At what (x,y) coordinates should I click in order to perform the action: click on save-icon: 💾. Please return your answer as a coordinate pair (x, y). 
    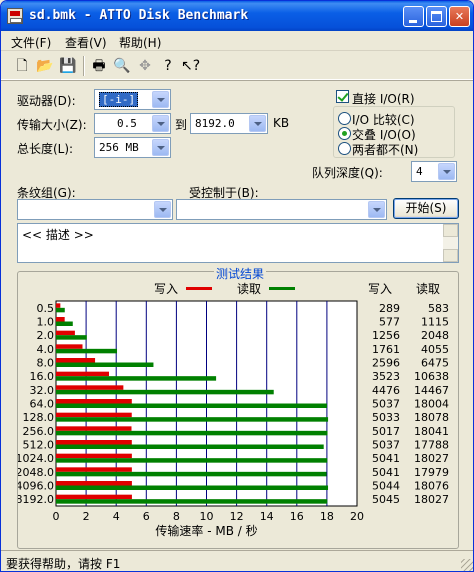
    Looking at the image, I should click on (68, 66).